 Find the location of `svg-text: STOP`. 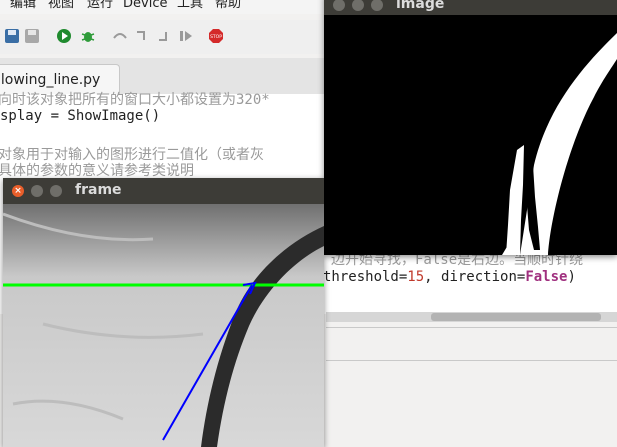

svg-text: STOP is located at coordinates (216, 37).